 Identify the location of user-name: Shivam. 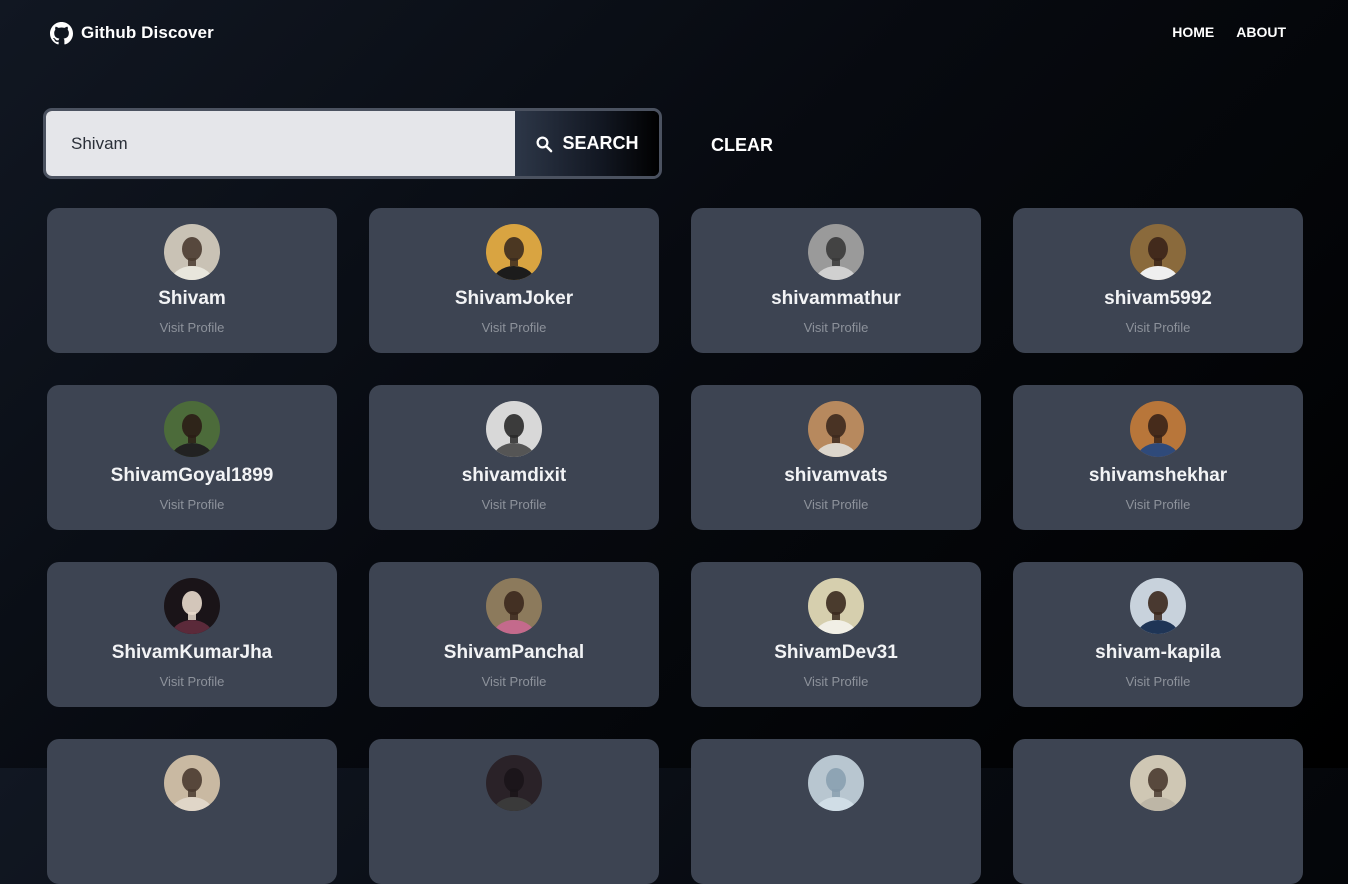
(192, 298).